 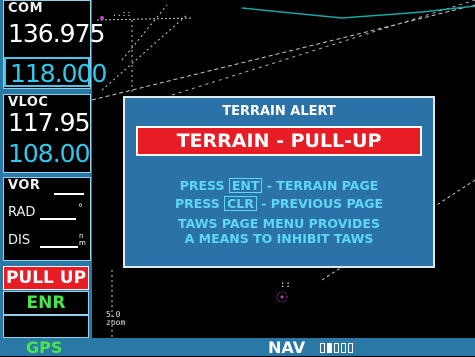 I want to click on com-panel: COM 136.975 118.000, so click(x=53, y=45).